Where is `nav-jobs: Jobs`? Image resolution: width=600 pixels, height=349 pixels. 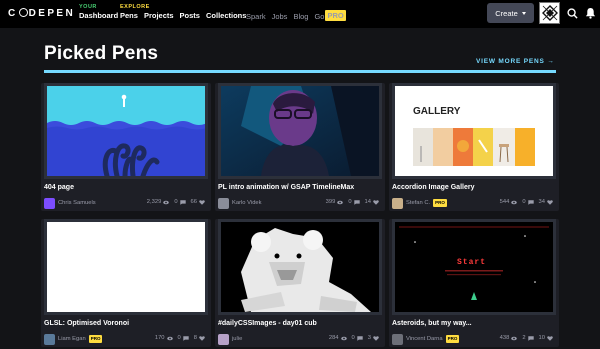
nav-jobs: Jobs is located at coordinates (280, 17).